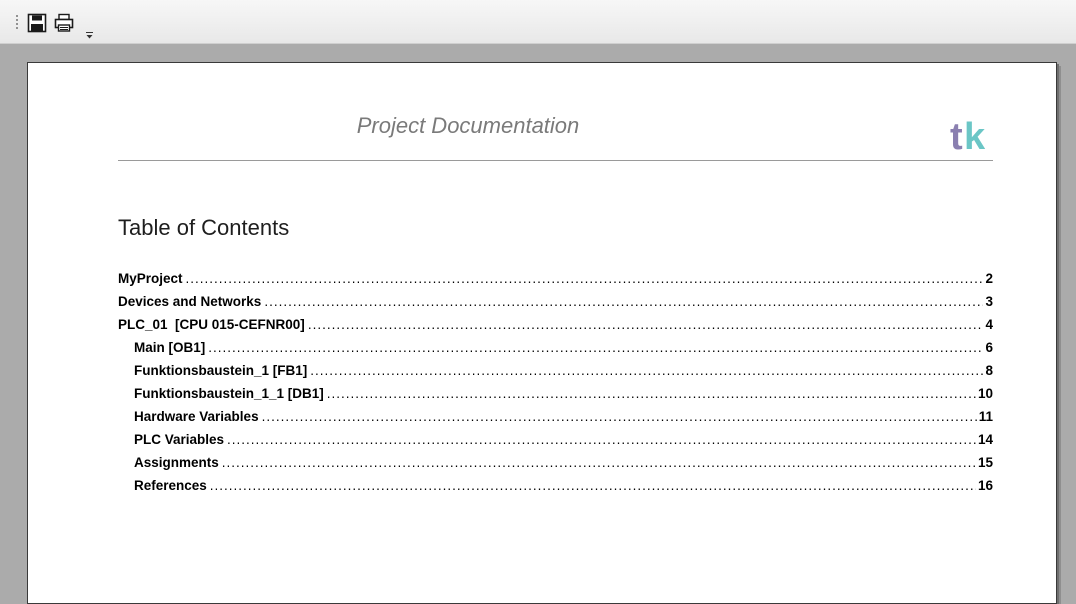 This screenshot has width=1076, height=604. What do you see at coordinates (975, 136) in the screenshot?
I see `svg-text: k` at bounding box center [975, 136].